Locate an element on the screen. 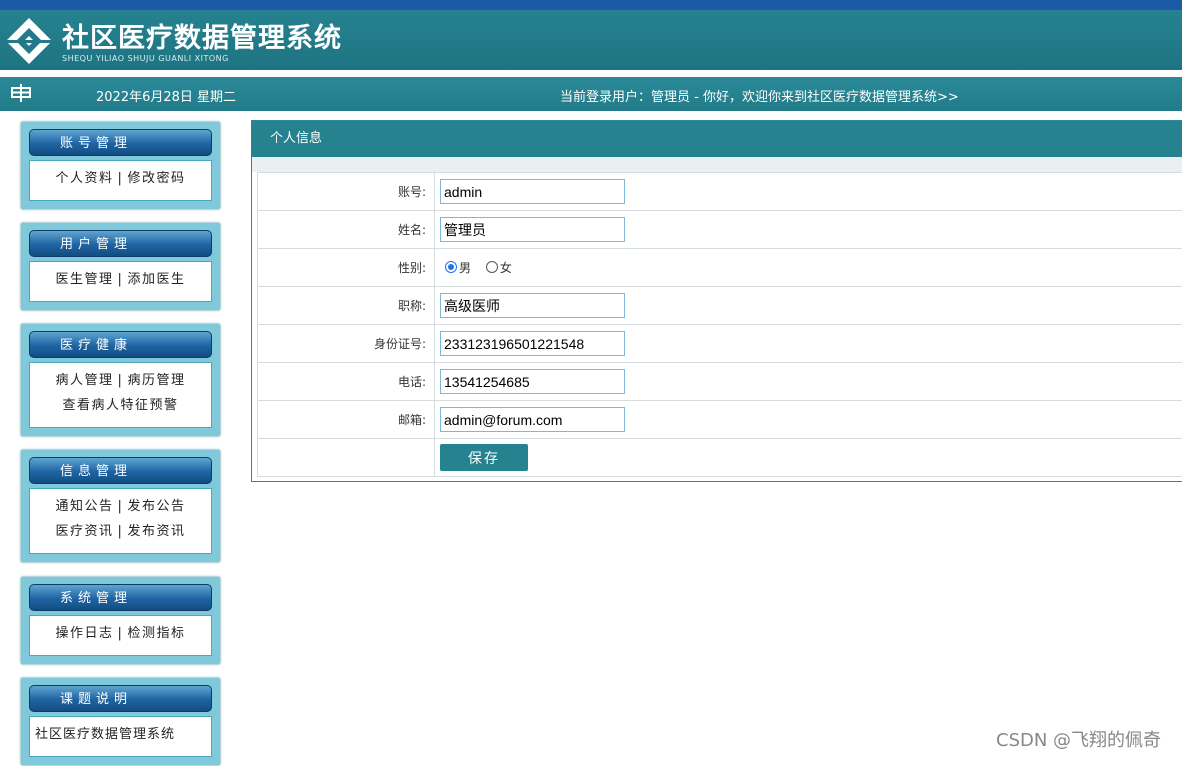 Image resolution: width=1182 pixels, height=766 pixels. menu-links-system: 操作日志 |检测指标 is located at coordinates (120, 635).